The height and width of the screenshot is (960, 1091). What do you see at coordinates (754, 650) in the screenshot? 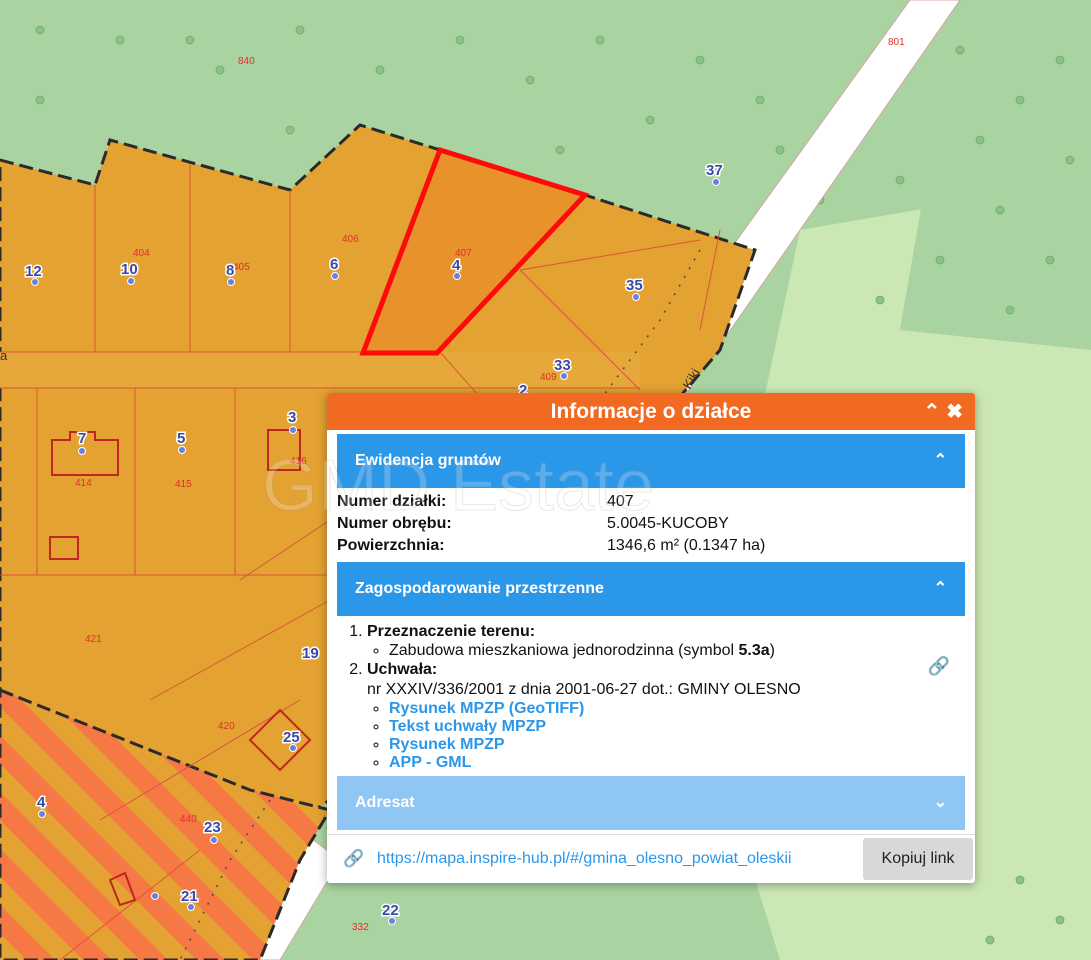
I see `zone-symbol: 5.3a` at bounding box center [754, 650].